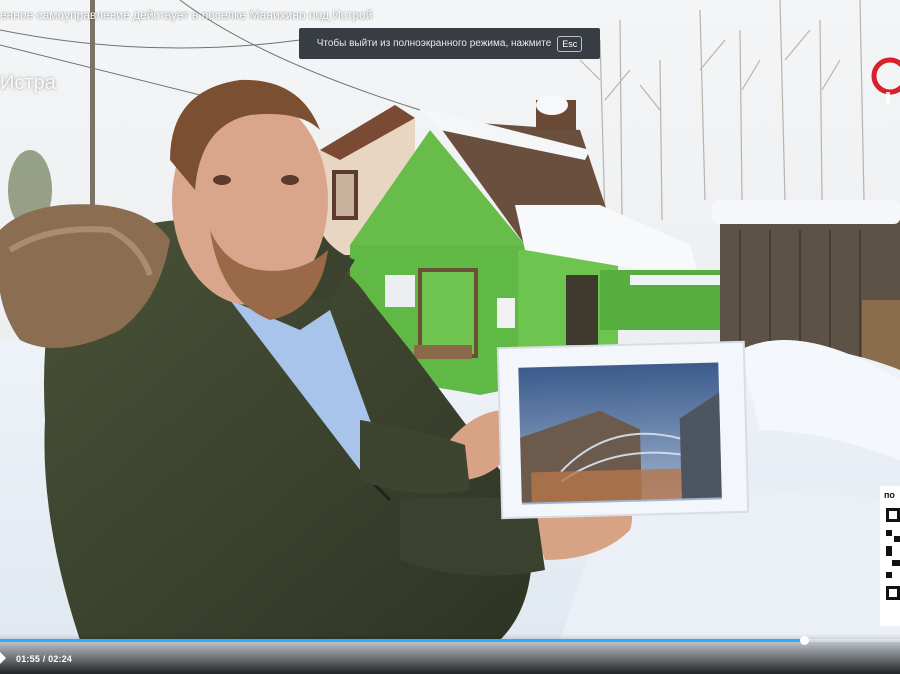 This screenshot has height=674, width=900. What do you see at coordinates (623, 430) in the screenshot?
I see `held-photo` at bounding box center [623, 430].